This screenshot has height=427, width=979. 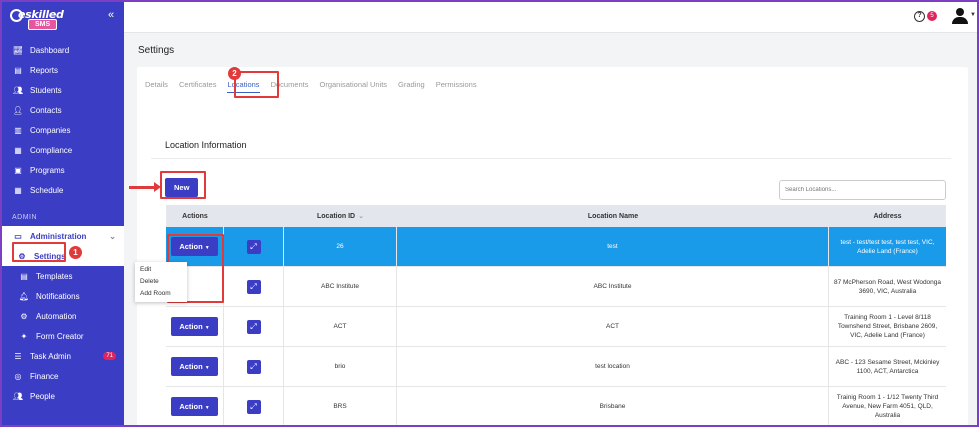 What do you see at coordinates (43, 24) in the screenshot?
I see `logo-sms: SMS` at bounding box center [43, 24].